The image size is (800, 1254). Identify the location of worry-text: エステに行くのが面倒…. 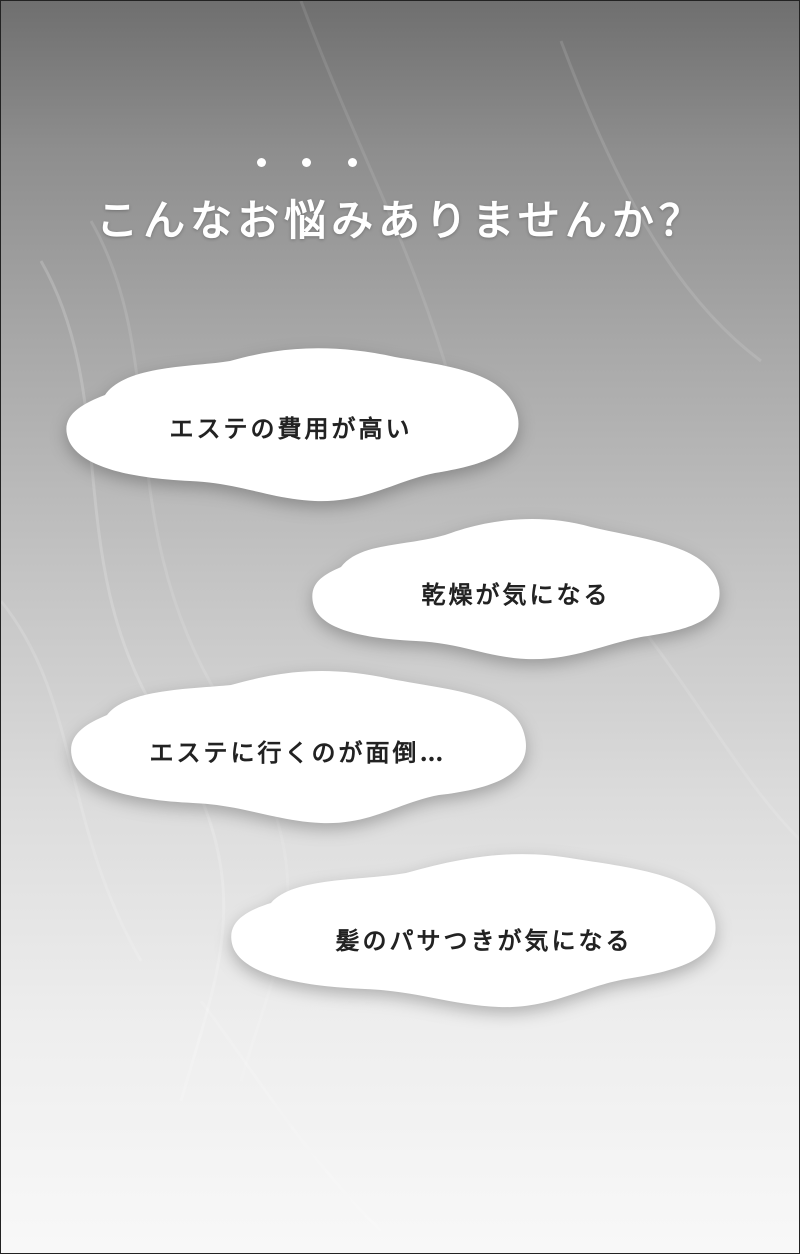
(298, 752).